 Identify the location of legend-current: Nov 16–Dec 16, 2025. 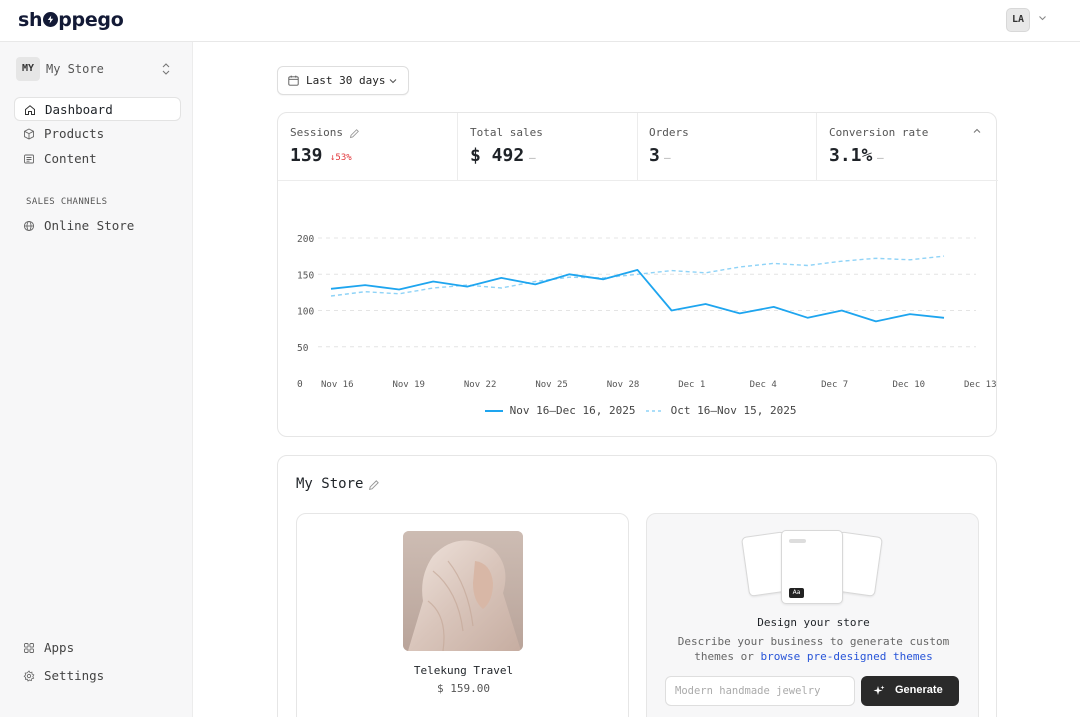
(560, 410).